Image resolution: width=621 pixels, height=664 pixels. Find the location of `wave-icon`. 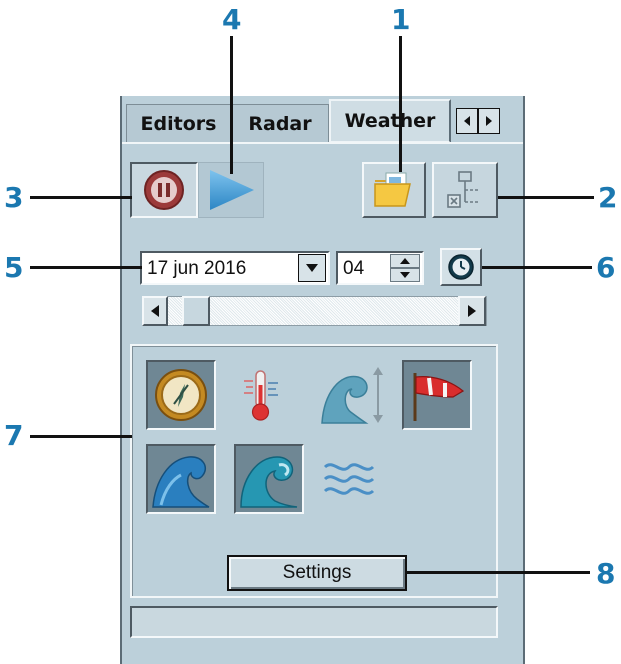

wave-icon is located at coordinates (269, 482).